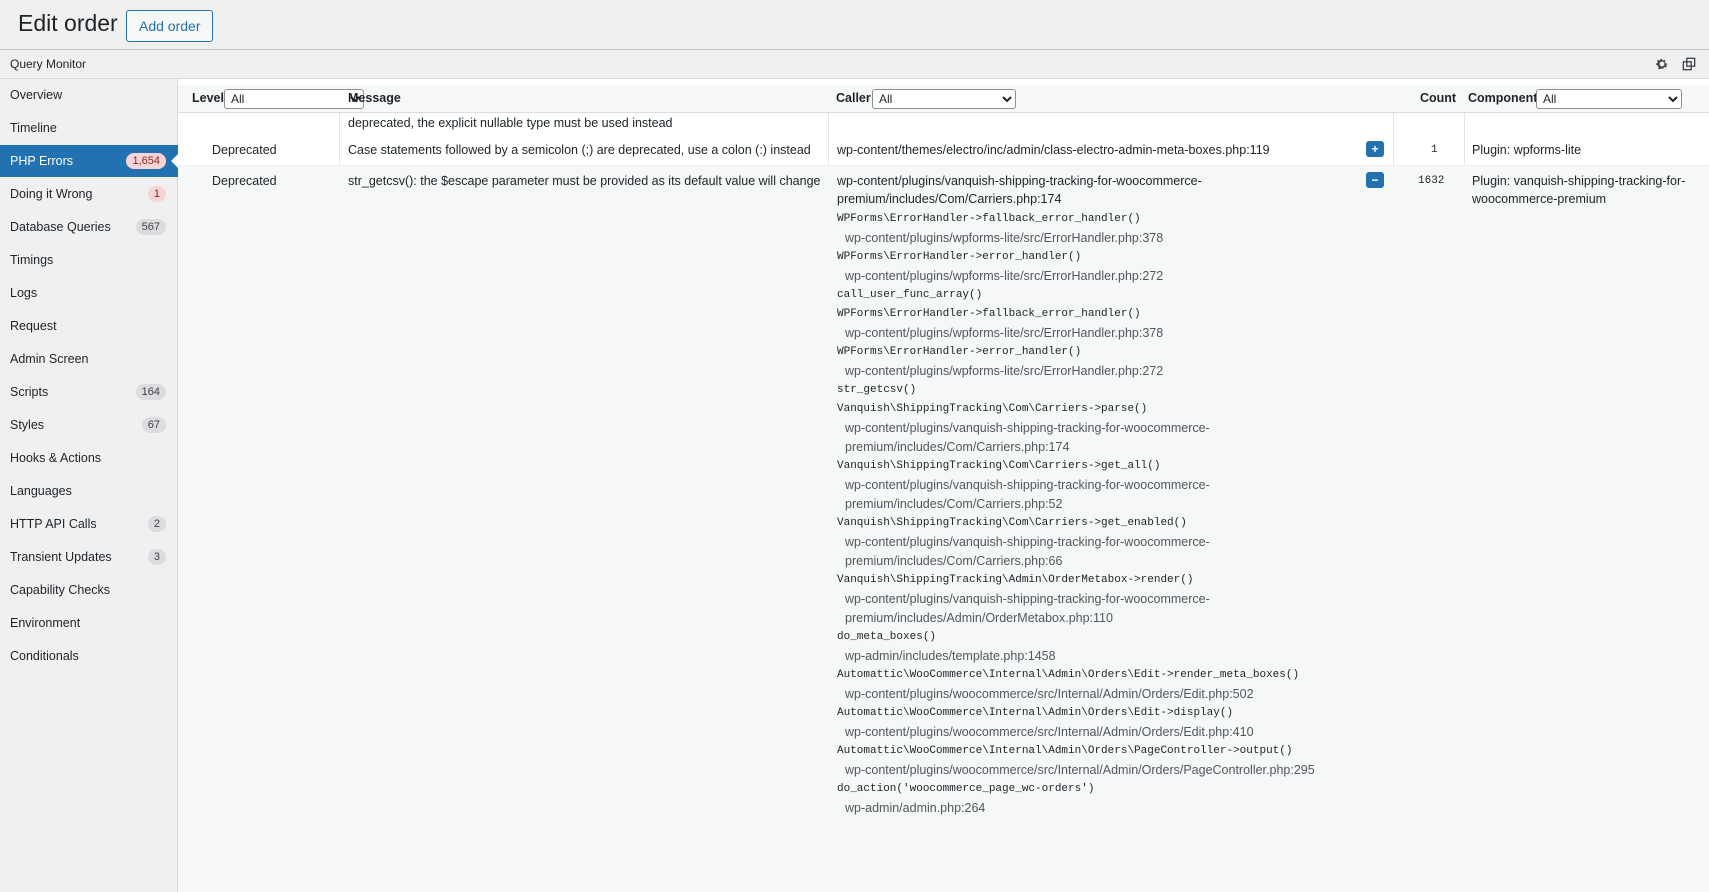 This screenshot has height=892, width=1709. I want to click on sidebar-item-request: Request, so click(89, 326).